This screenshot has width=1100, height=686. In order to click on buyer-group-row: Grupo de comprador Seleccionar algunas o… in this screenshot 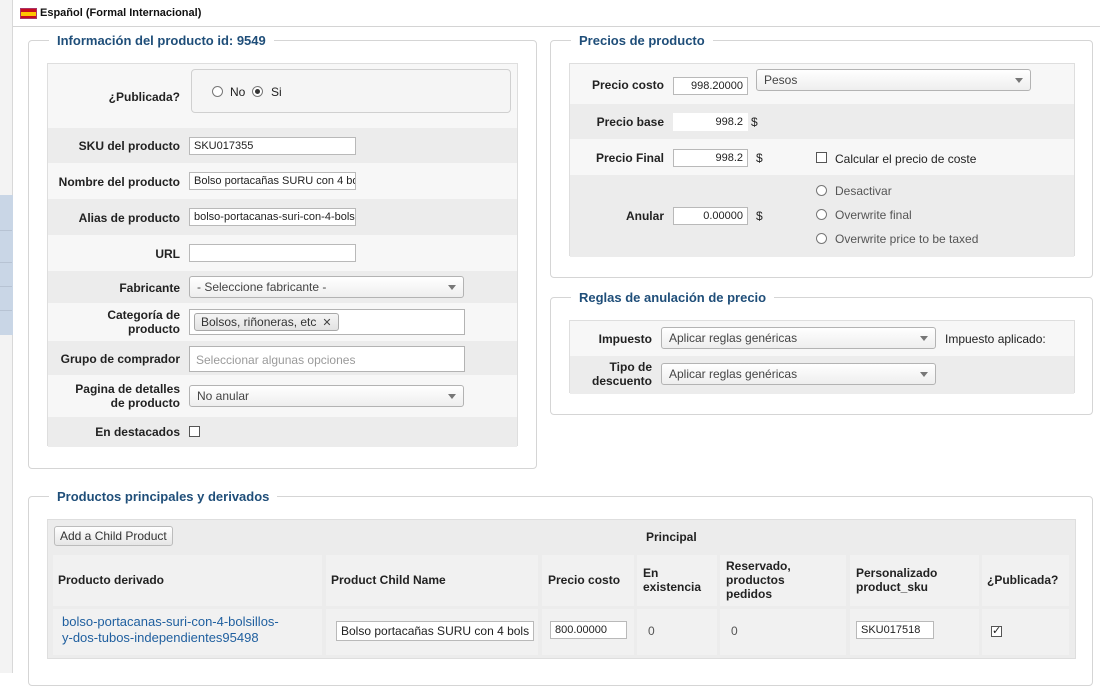, I will do `click(282, 358)`.